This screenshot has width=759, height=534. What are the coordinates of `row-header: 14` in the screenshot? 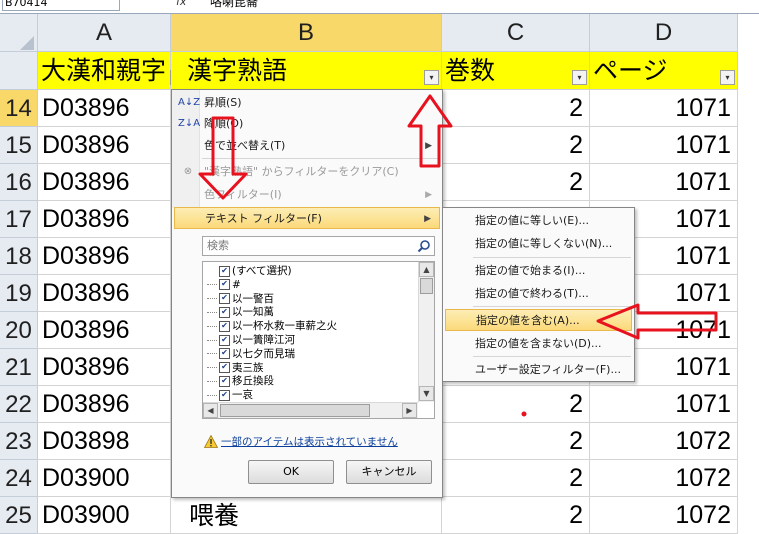 It's located at (19, 108).